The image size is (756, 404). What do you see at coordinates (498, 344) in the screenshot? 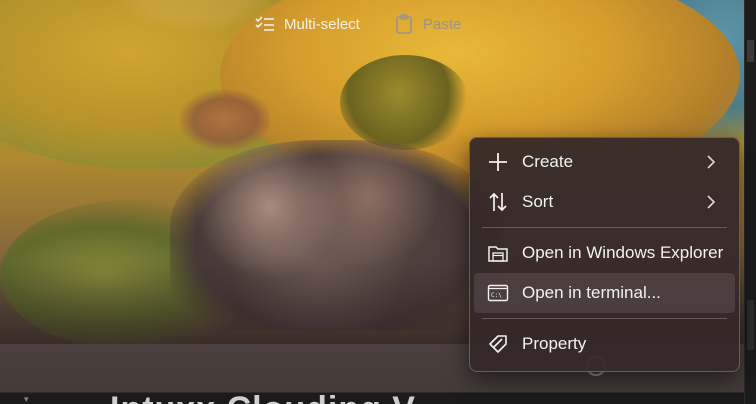
I see `tag-icon` at bounding box center [498, 344].